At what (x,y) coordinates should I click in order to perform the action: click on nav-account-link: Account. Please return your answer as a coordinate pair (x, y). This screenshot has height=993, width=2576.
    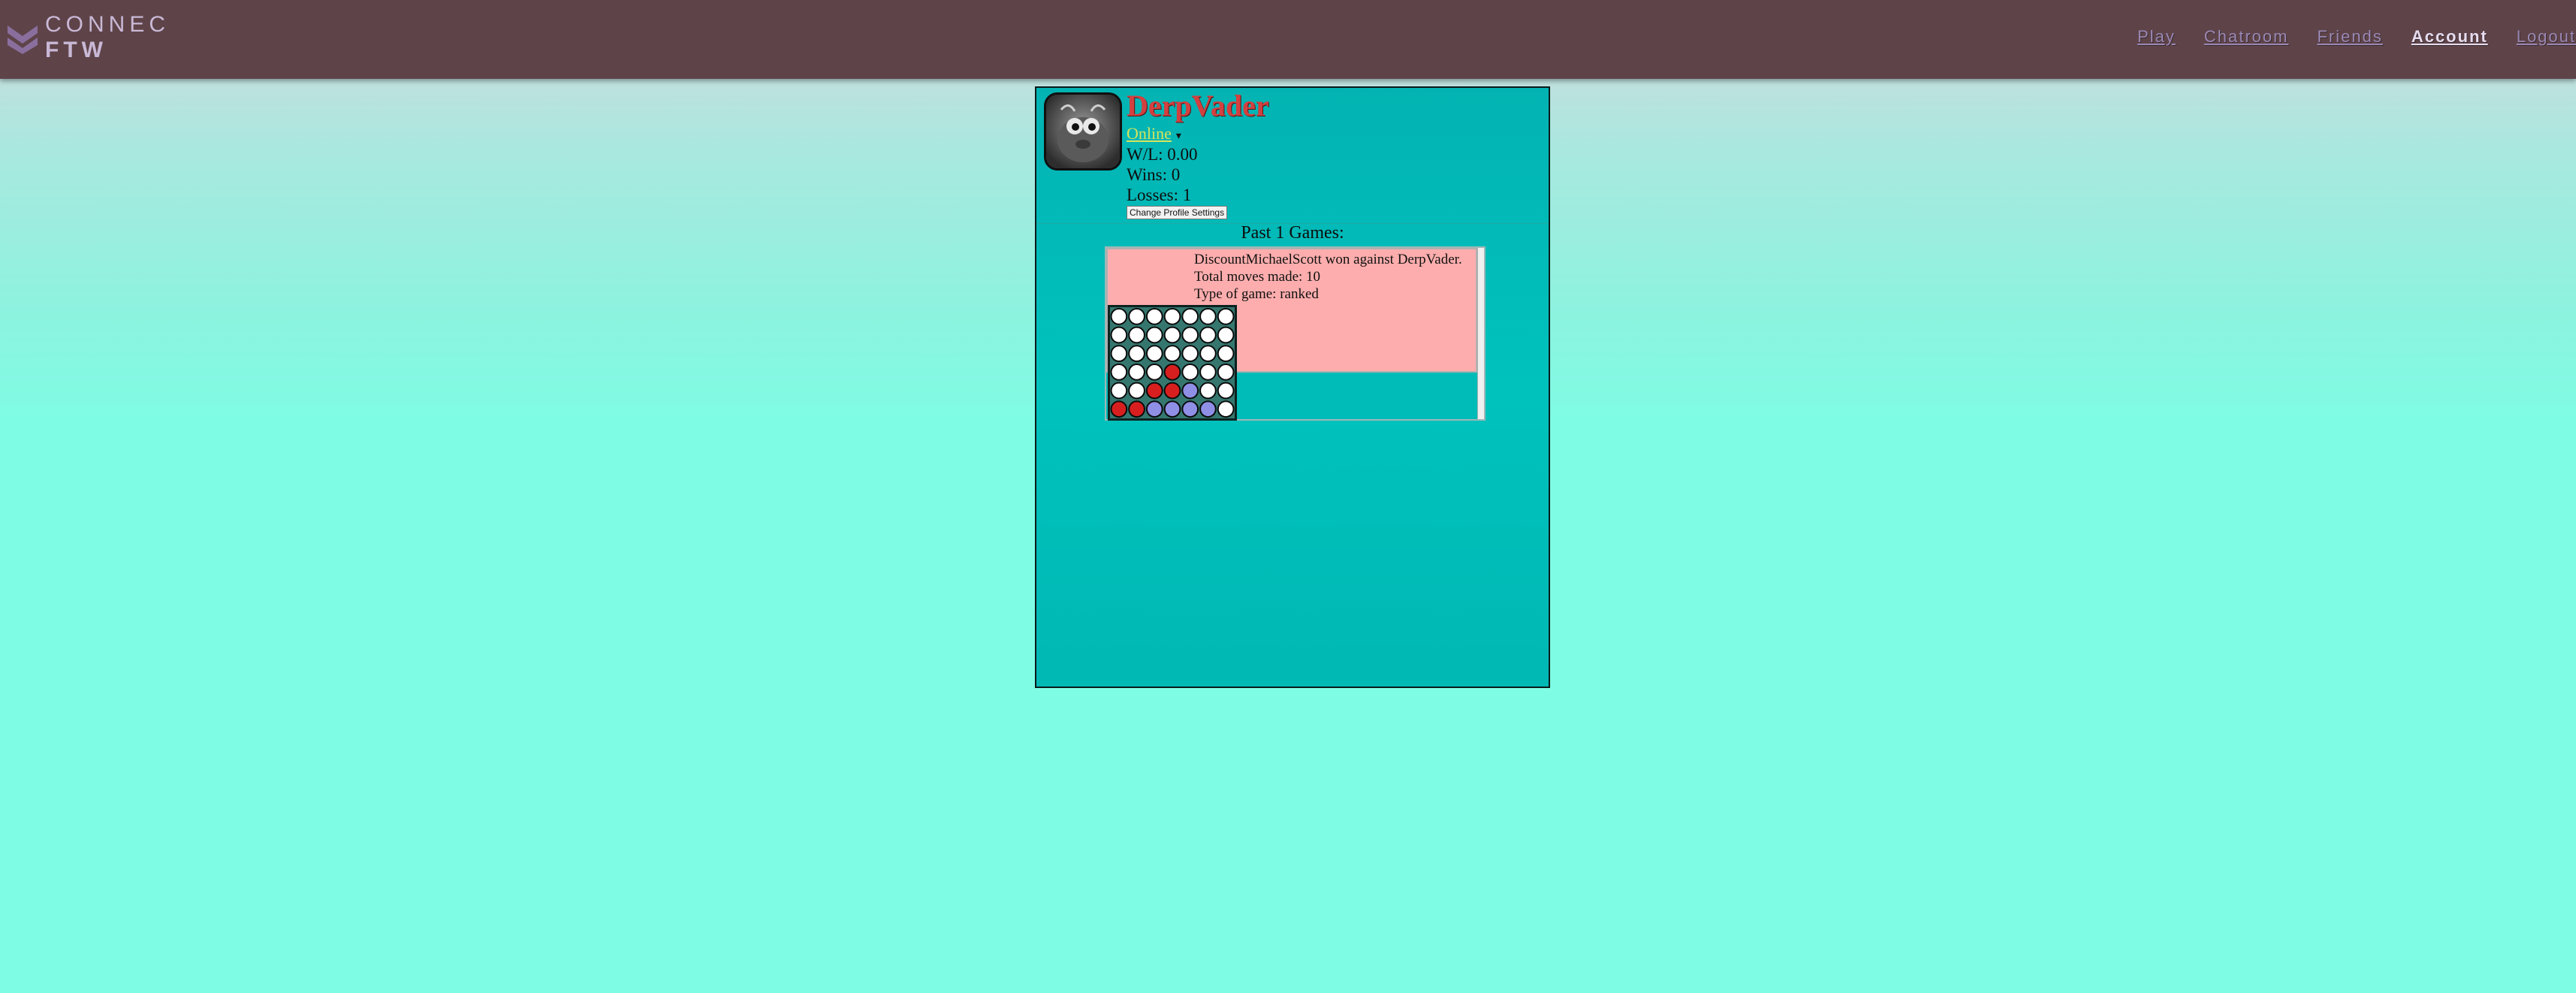
    Looking at the image, I should click on (2450, 37).